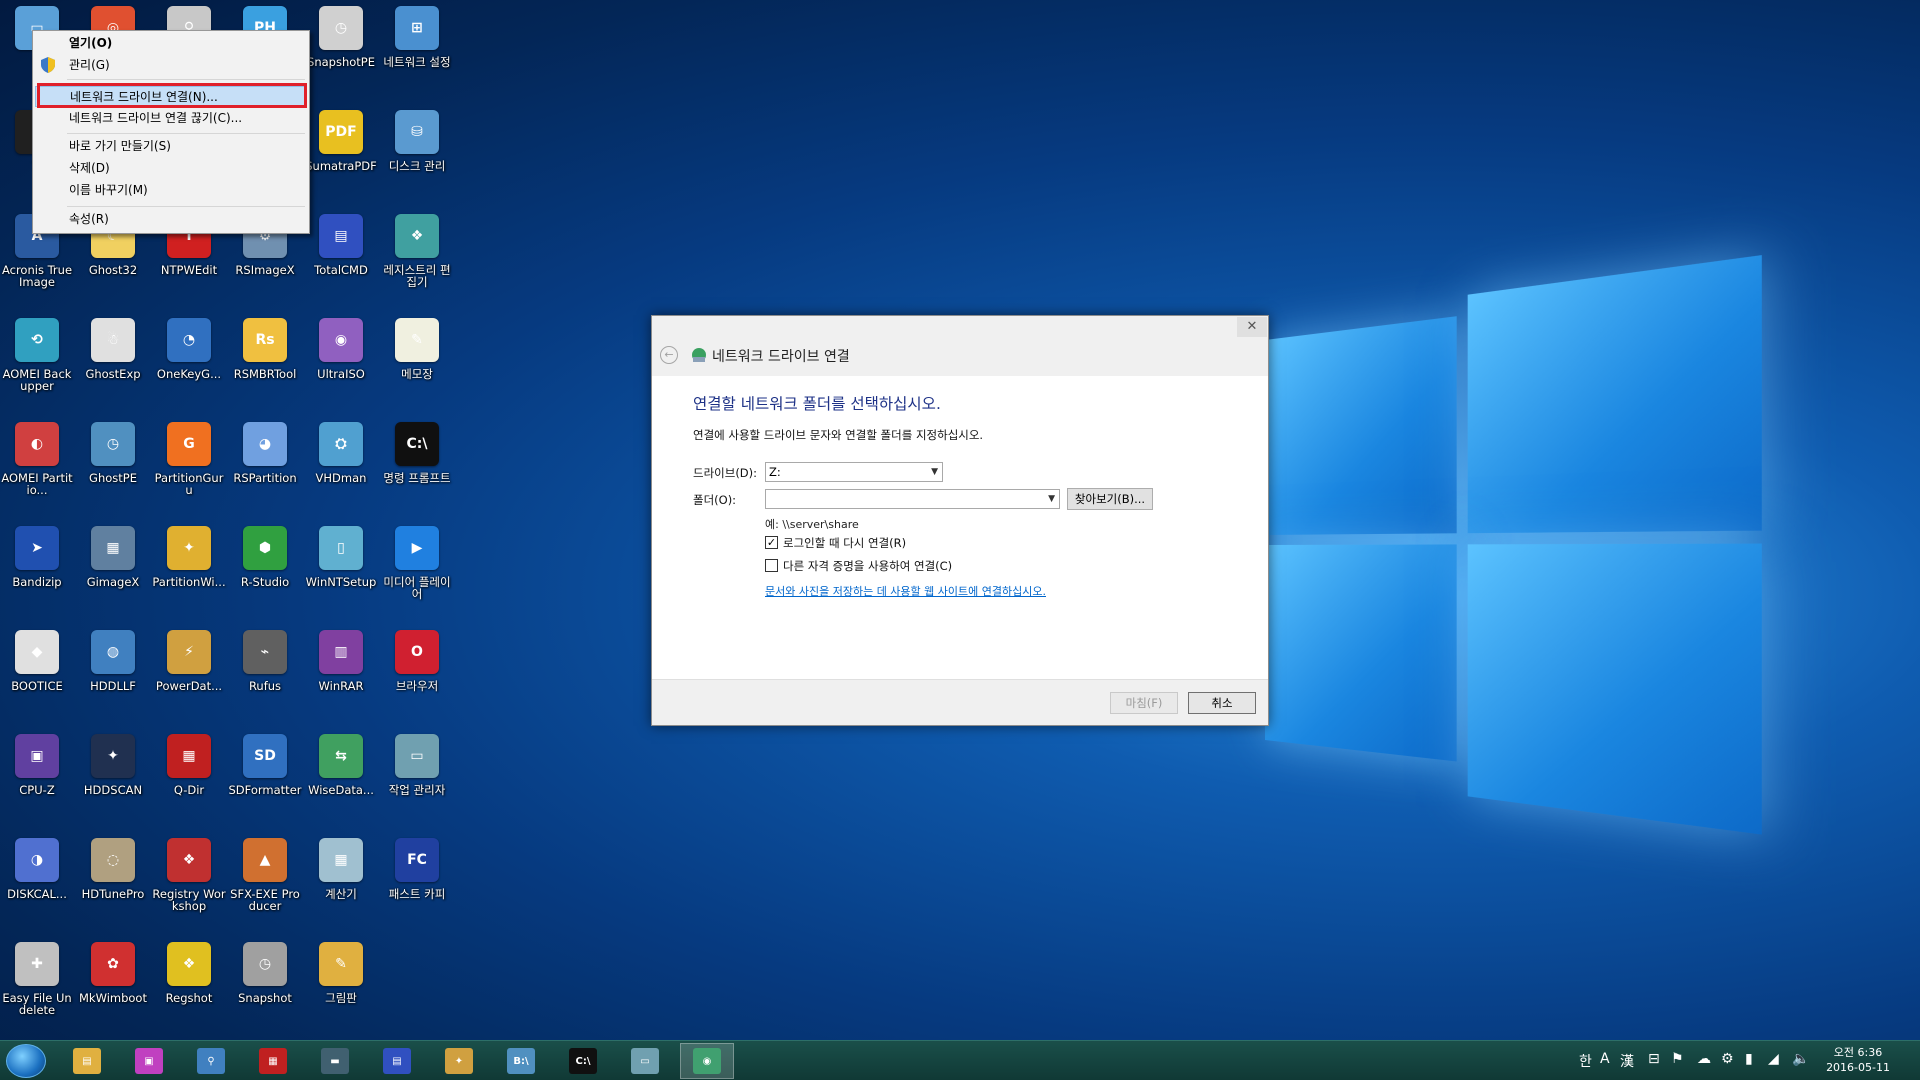 The width and height of the screenshot is (1920, 1080). What do you see at coordinates (417, 276) in the screenshot?
I see `desktop-icon-label: 레지스트리 편집기` at bounding box center [417, 276].